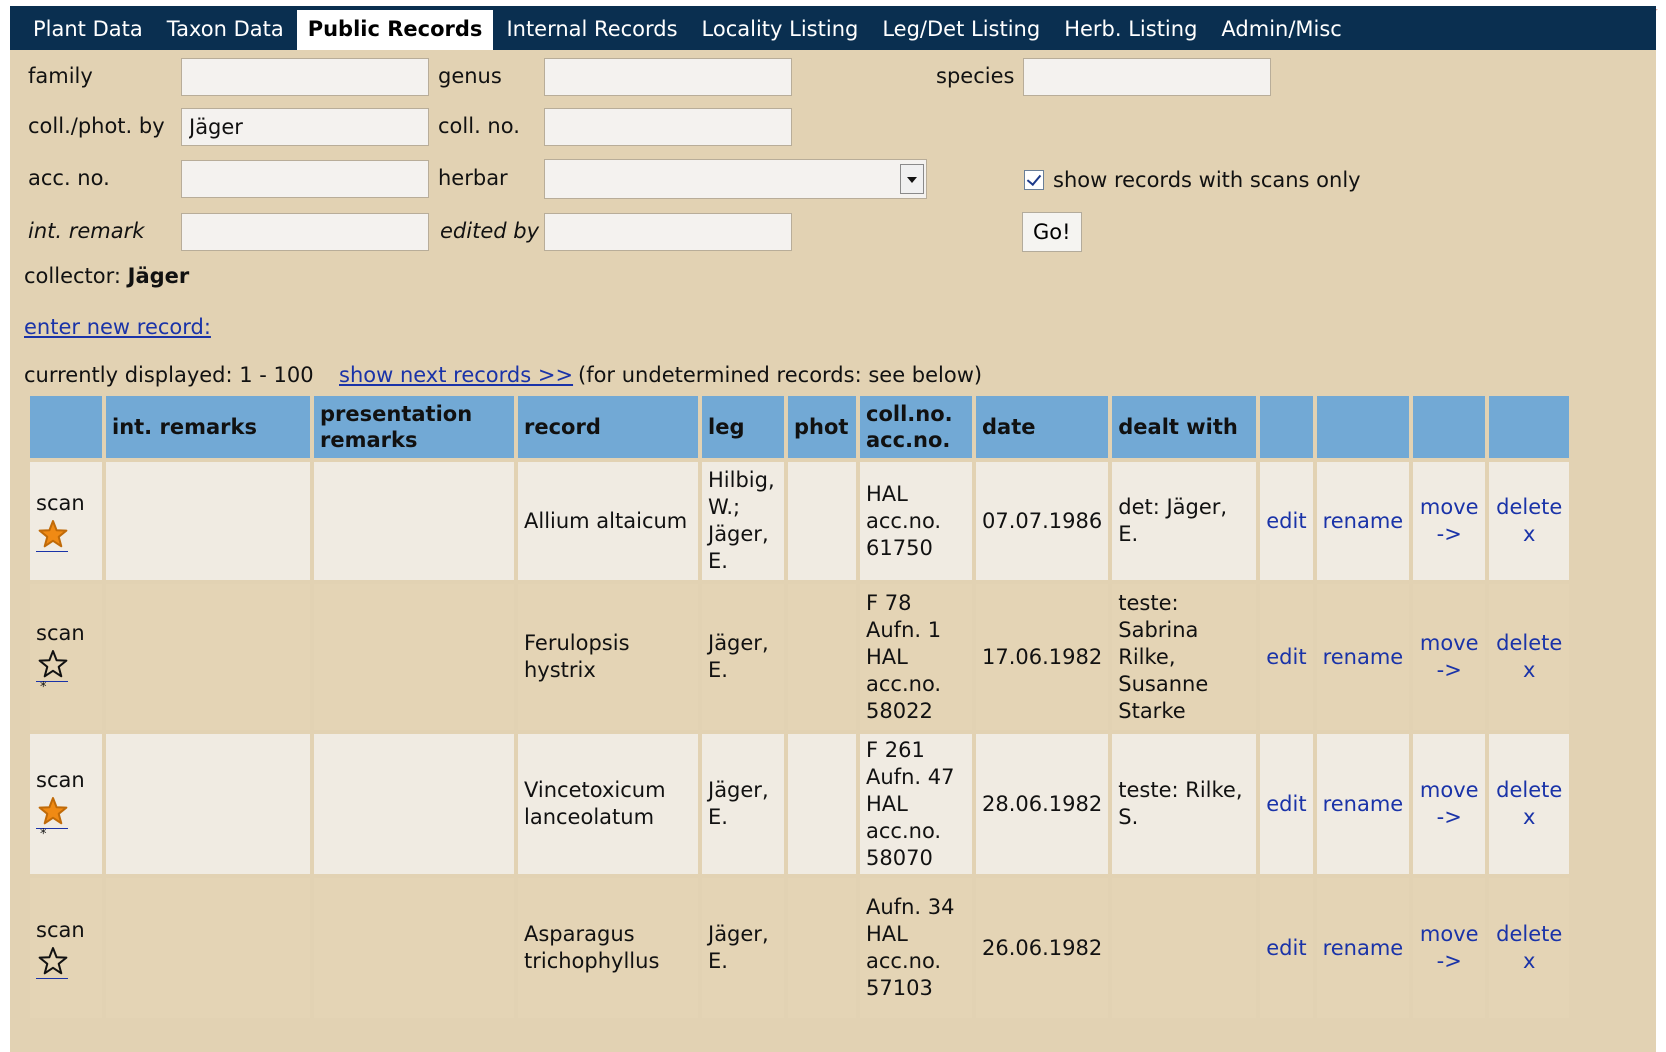 The height and width of the screenshot is (1052, 1666). Describe the element at coordinates (780, 30) in the screenshot. I see `tab-locality-listing: Locality Listing` at that location.